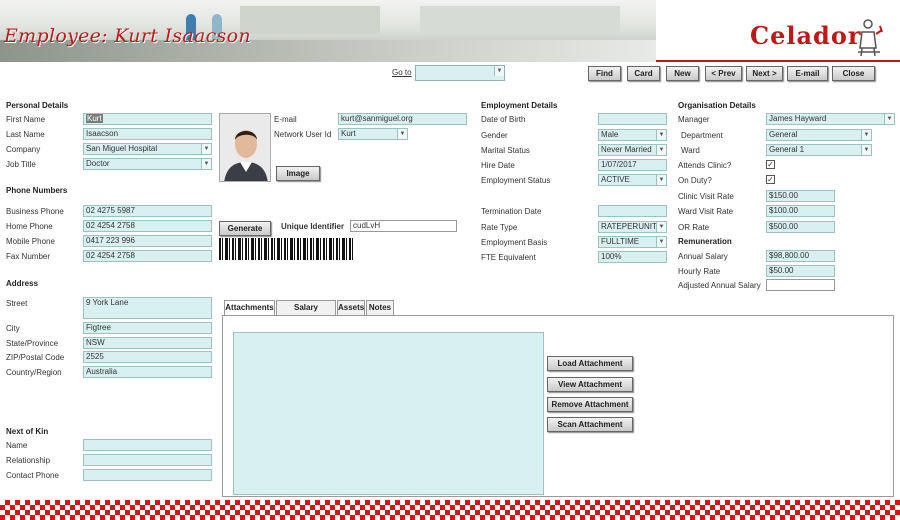  Describe the element at coordinates (94, 118) in the screenshot. I see `first-name-value: Kurt` at that location.